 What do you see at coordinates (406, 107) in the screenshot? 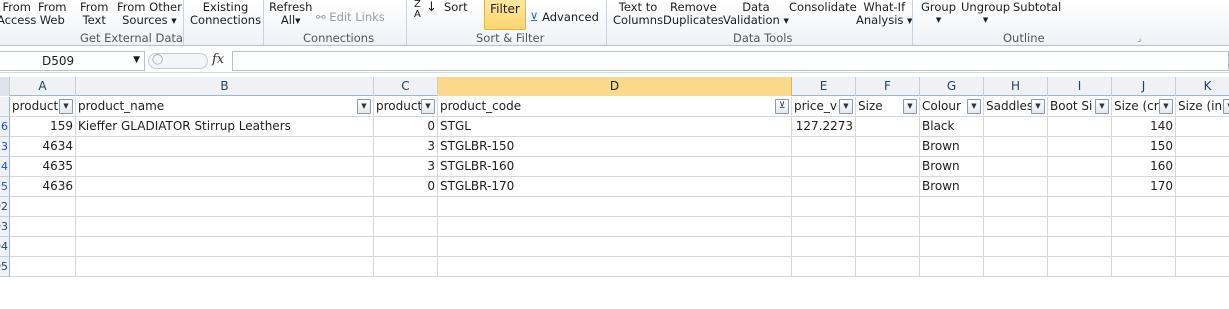
I see `header-cell-c: product ▼` at bounding box center [406, 107].